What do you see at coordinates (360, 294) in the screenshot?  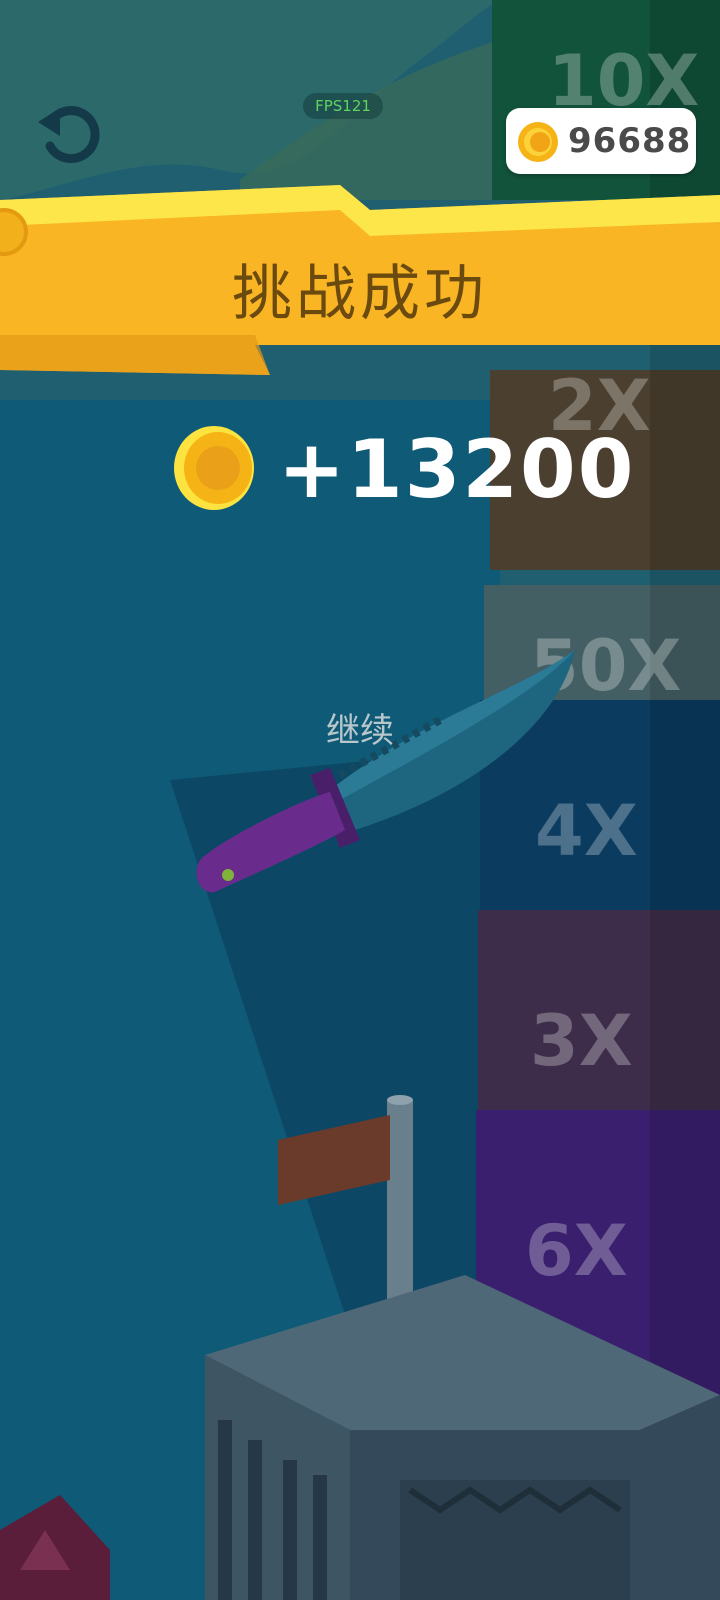 I see `success-title: 挑战成功` at bounding box center [360, 294].